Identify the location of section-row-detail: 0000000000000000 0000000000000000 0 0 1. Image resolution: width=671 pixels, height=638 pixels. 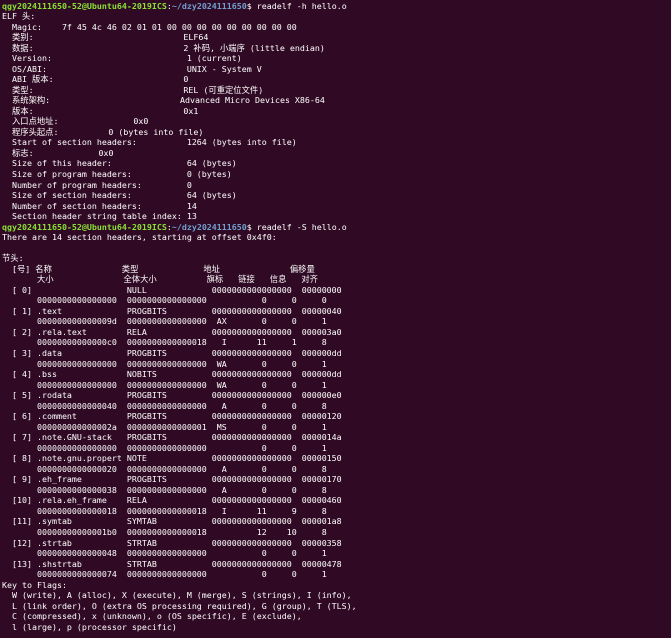
(164, 447).